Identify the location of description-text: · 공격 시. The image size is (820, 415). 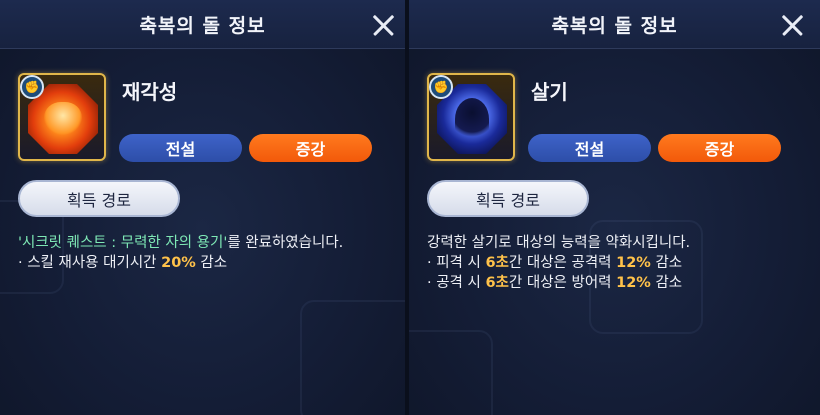
(456, 283).